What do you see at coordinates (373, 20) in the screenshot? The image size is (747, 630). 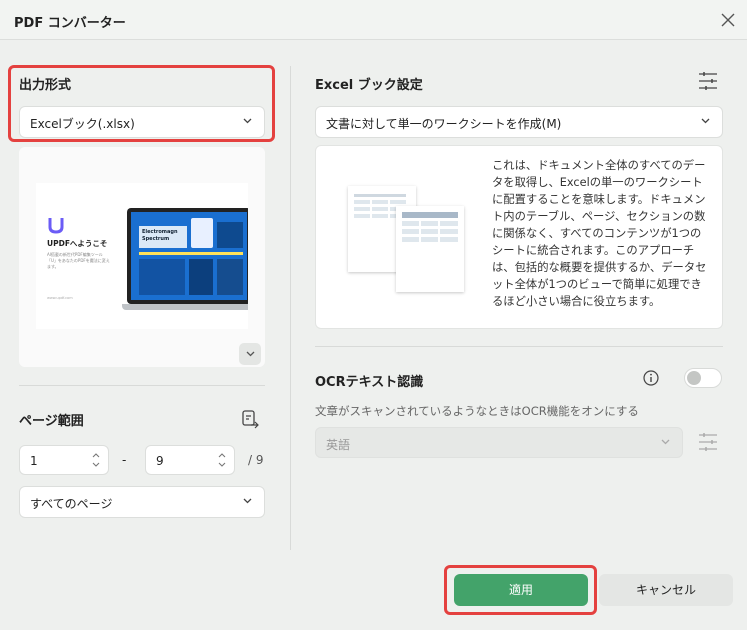 I see `title-bar: PDF コンバーター` at bounding box center [373, 20].